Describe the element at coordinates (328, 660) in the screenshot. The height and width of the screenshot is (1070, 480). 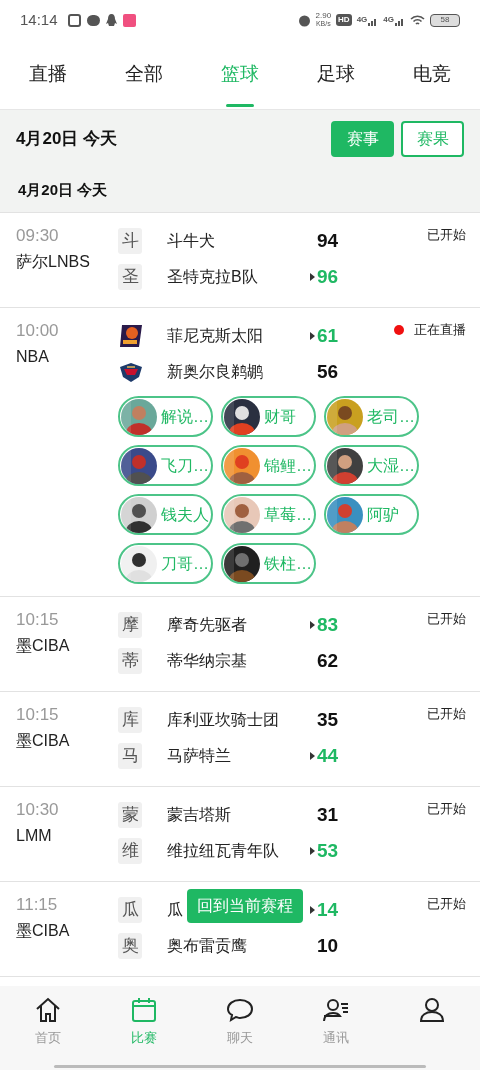
I see `team-score: 62` at that location.